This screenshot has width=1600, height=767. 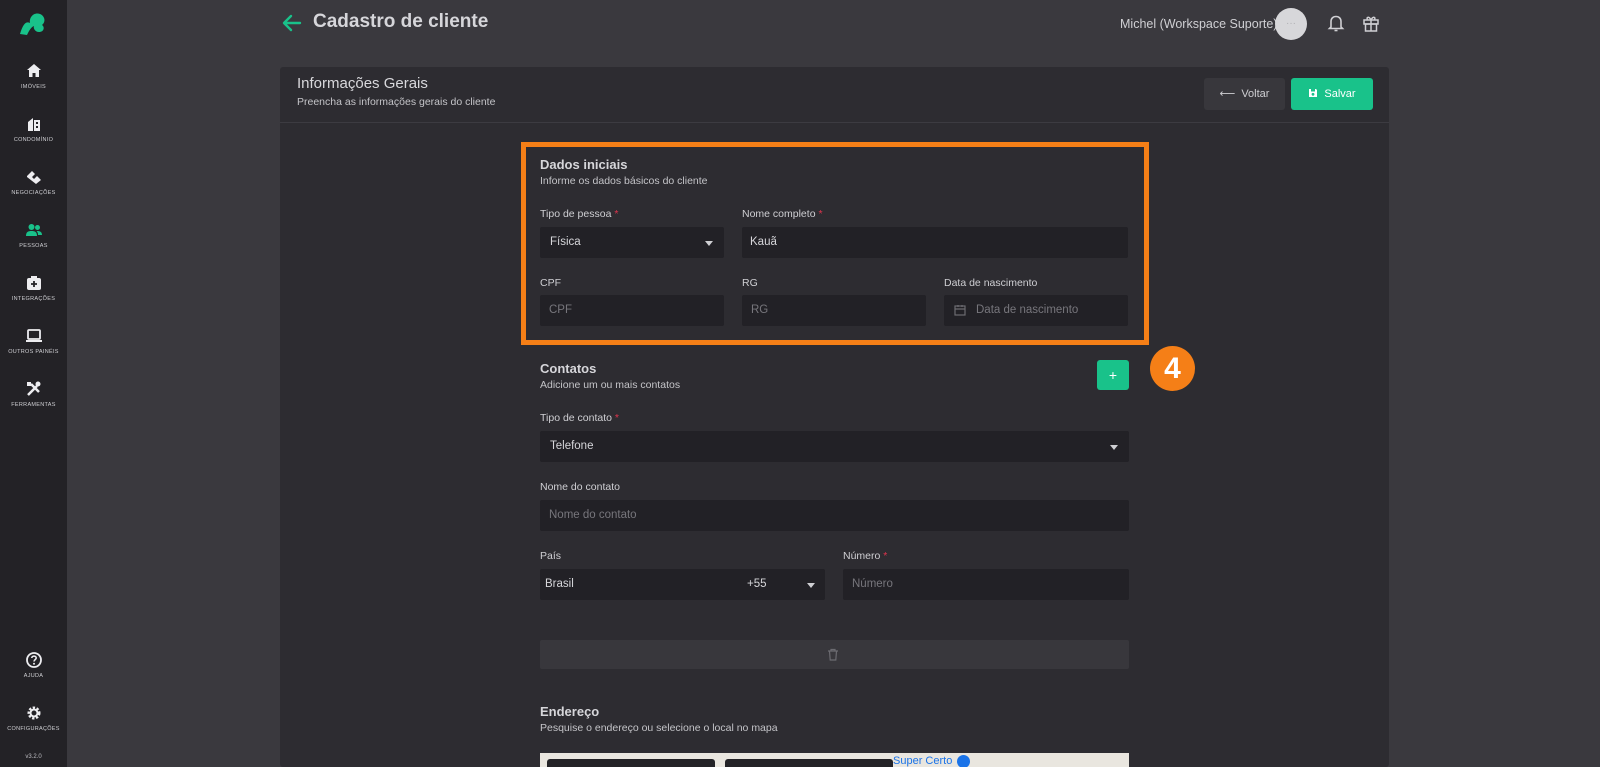 I want to click on pais-value: Brasil, so click(x=559, y=584).